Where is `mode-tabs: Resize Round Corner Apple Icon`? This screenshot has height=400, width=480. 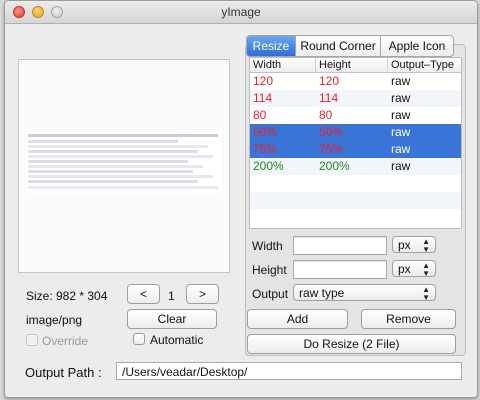
mode-tabs: Resize Round Corner Apple Icon is located at coordinates (350, 46).